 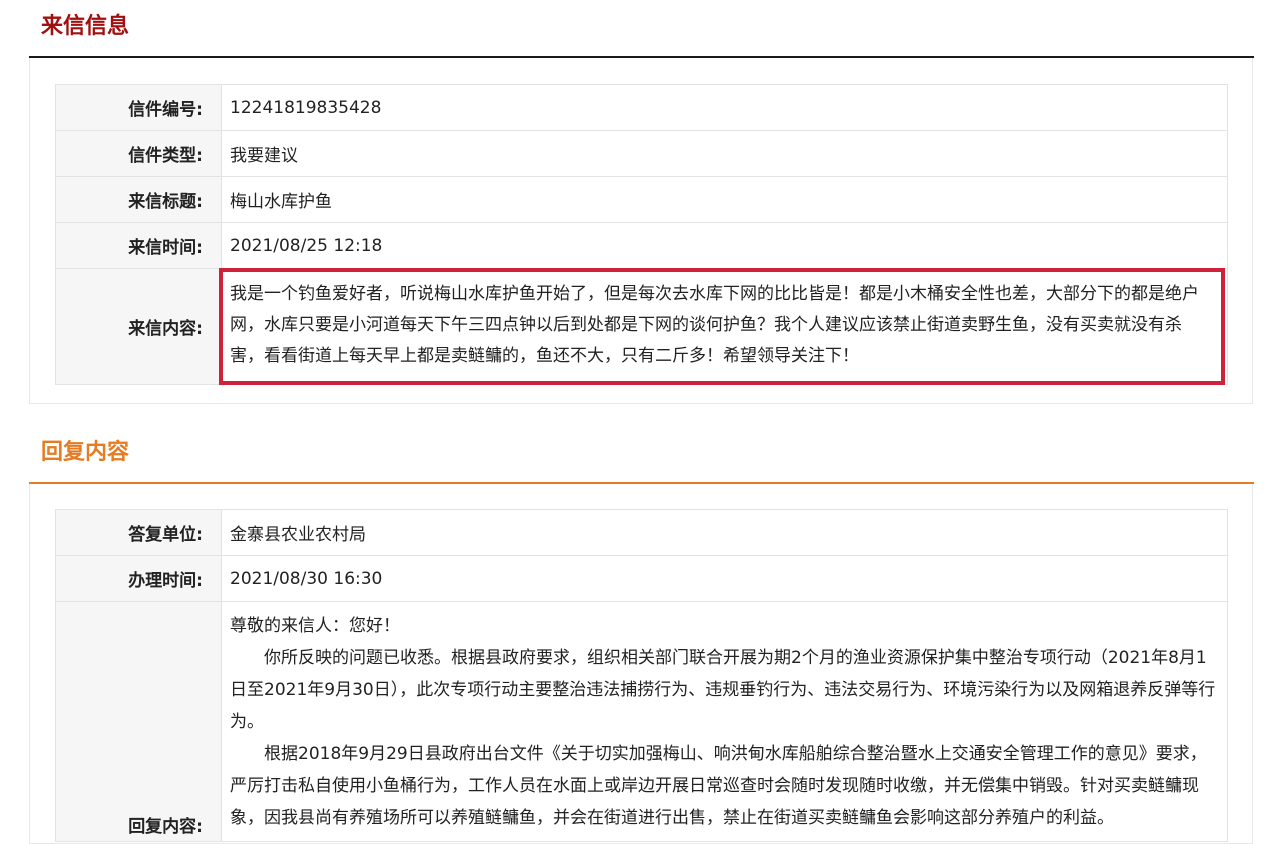 I want to click on letter-number-value: 12241819835428, so click(x=724, y=107).